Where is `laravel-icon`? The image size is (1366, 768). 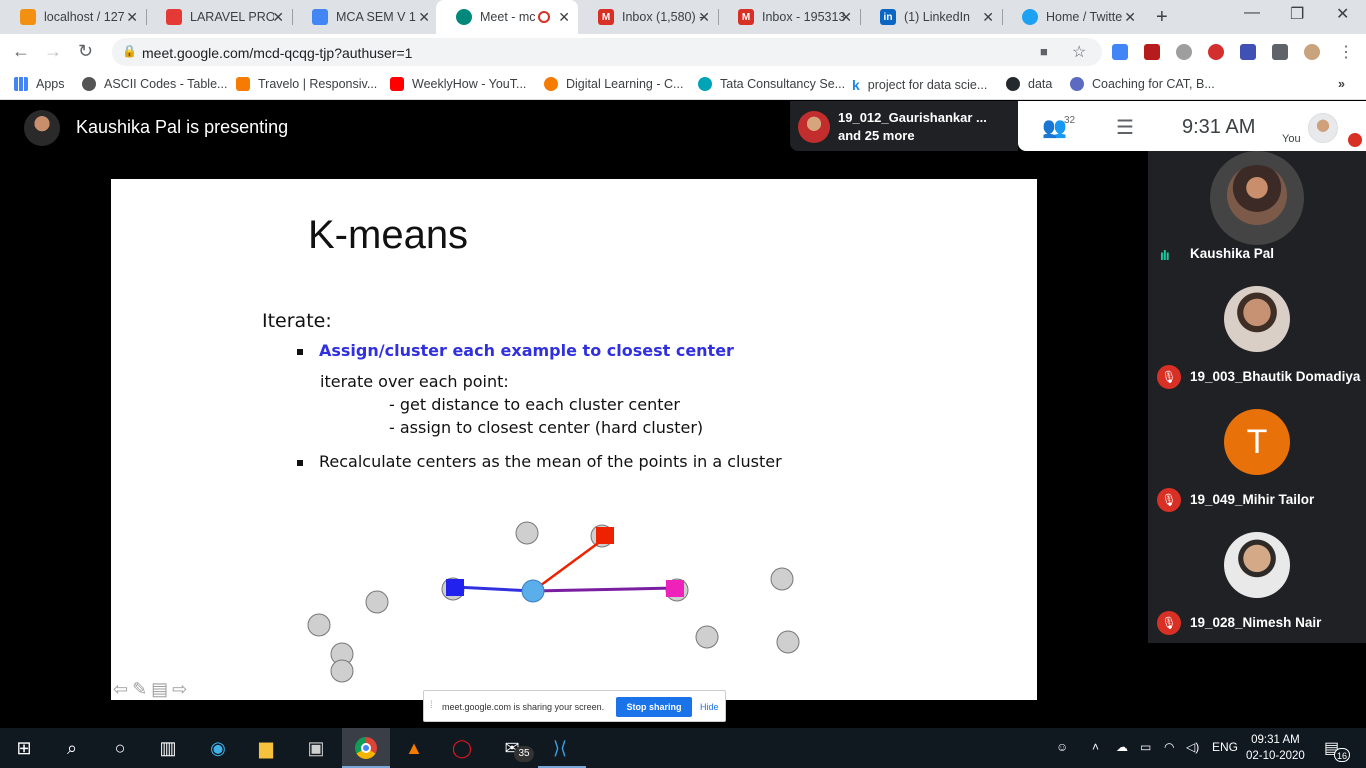
laravel-icon is located at coordinates (174, 17).